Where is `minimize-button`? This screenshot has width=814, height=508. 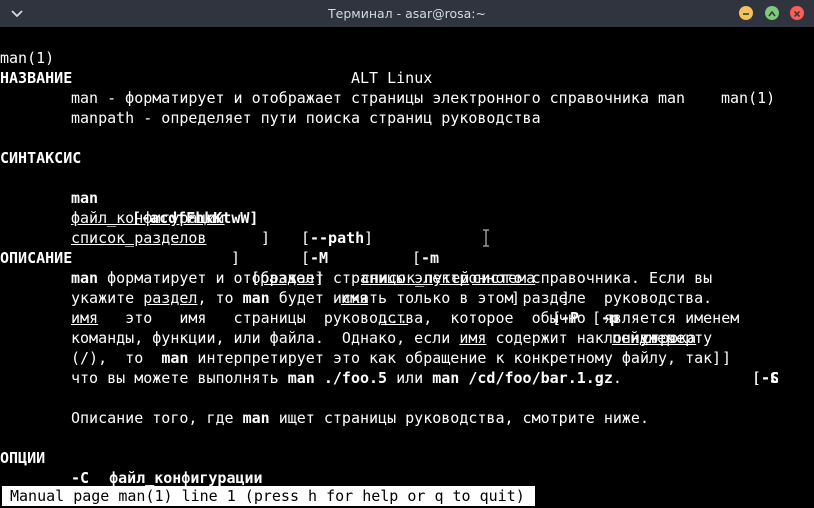 minimize-button is located at coordinates (746, 13).